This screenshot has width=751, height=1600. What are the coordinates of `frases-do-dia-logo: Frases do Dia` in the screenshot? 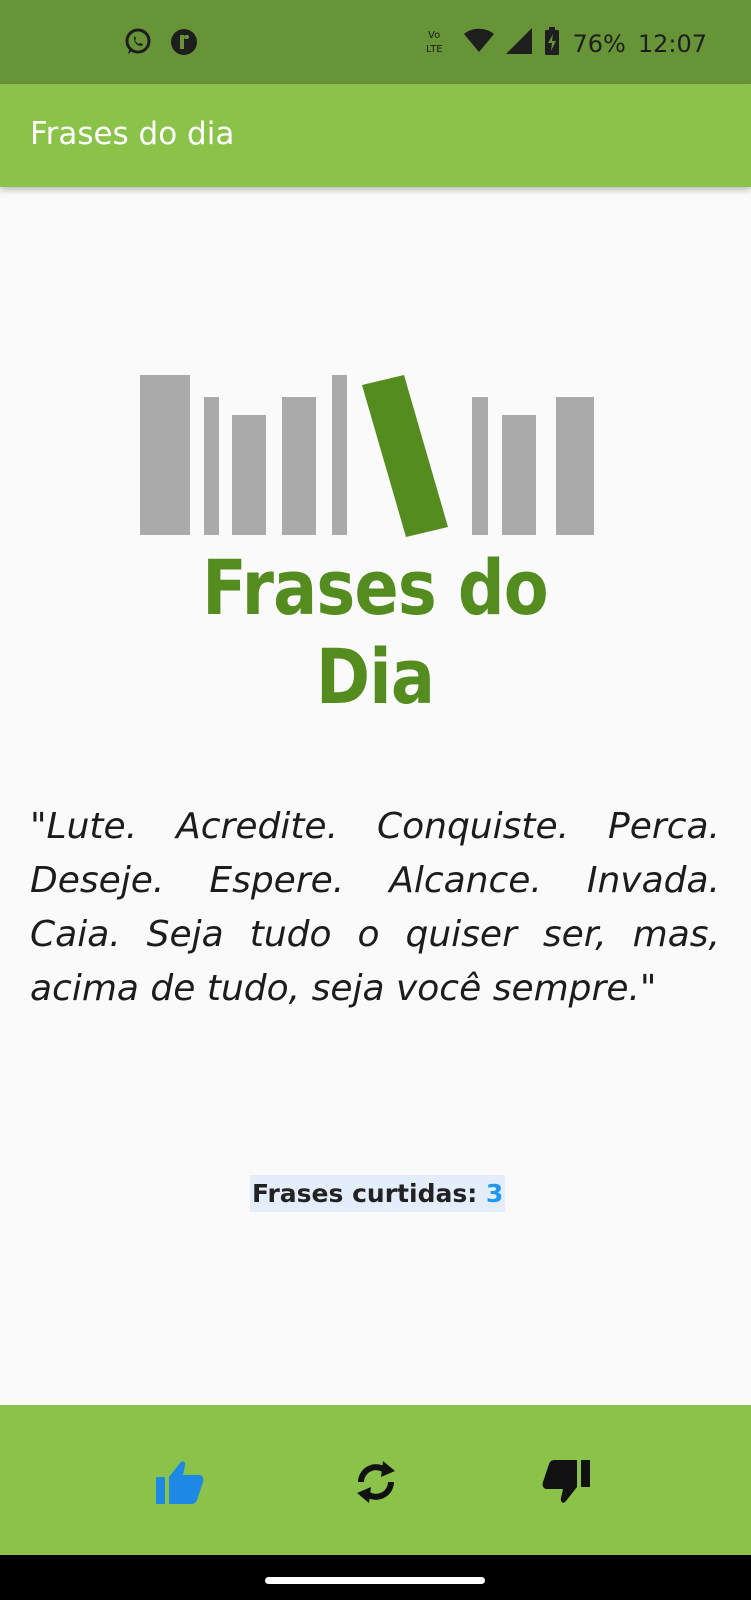 It's located at (375, 548).